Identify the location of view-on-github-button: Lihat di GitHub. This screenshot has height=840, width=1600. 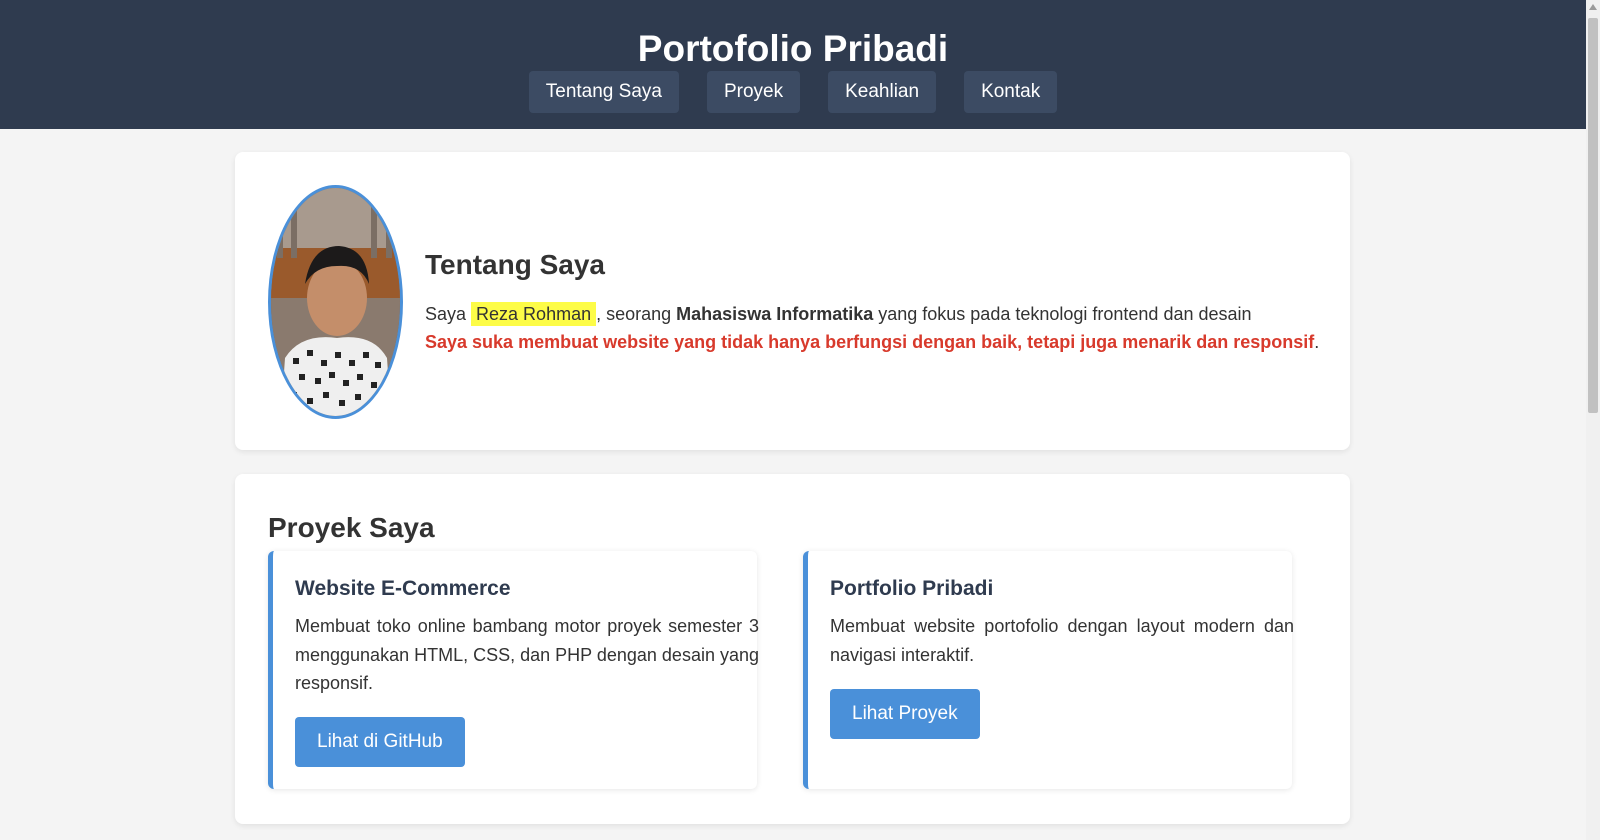
(380, 742).